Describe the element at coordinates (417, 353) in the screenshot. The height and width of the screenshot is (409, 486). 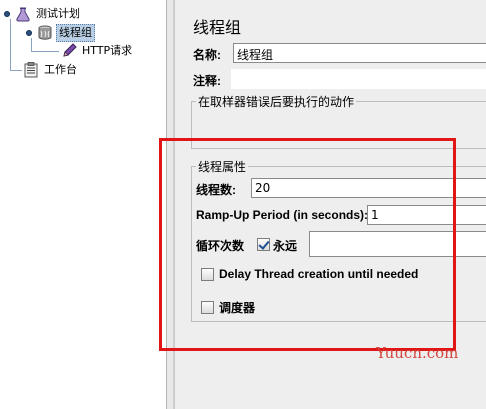
I see `watermark-text: Yuucn.com` at that location.